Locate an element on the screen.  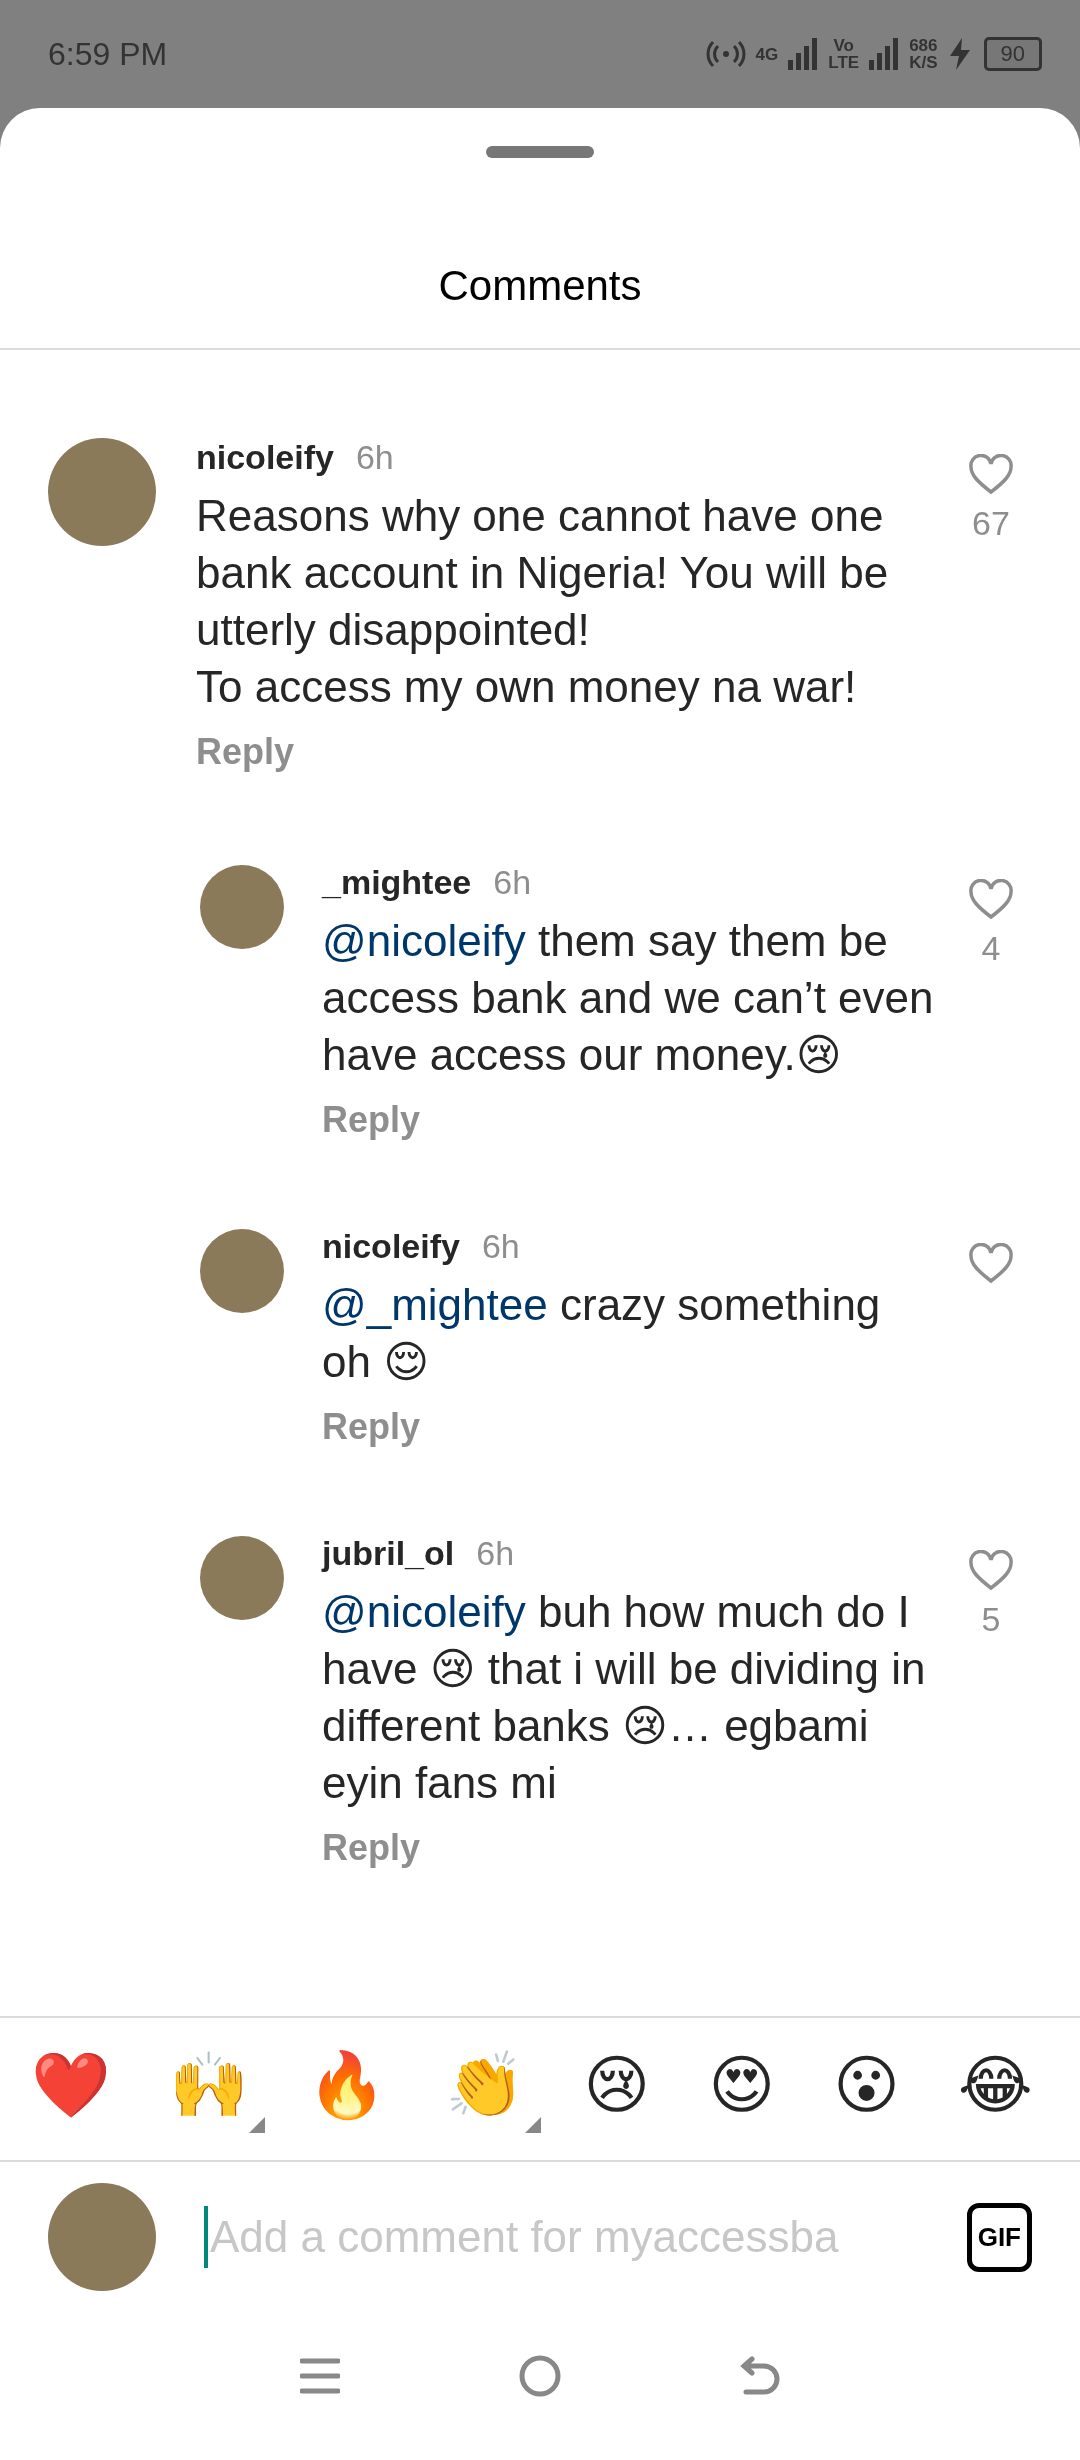
like-count: 5 is located at coordinates (991, 1619).